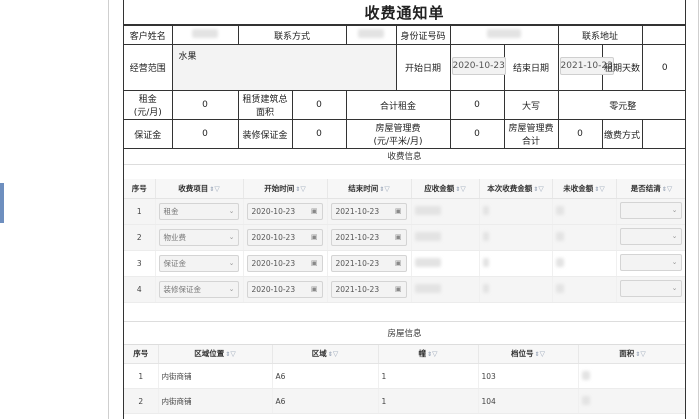 Image resolution: width=700 pixels, height=419 pixels. What do you see at coordinates (284, 67) in the screenshot?
I see `scope-value: 水果` at bounding box center [284, 67].